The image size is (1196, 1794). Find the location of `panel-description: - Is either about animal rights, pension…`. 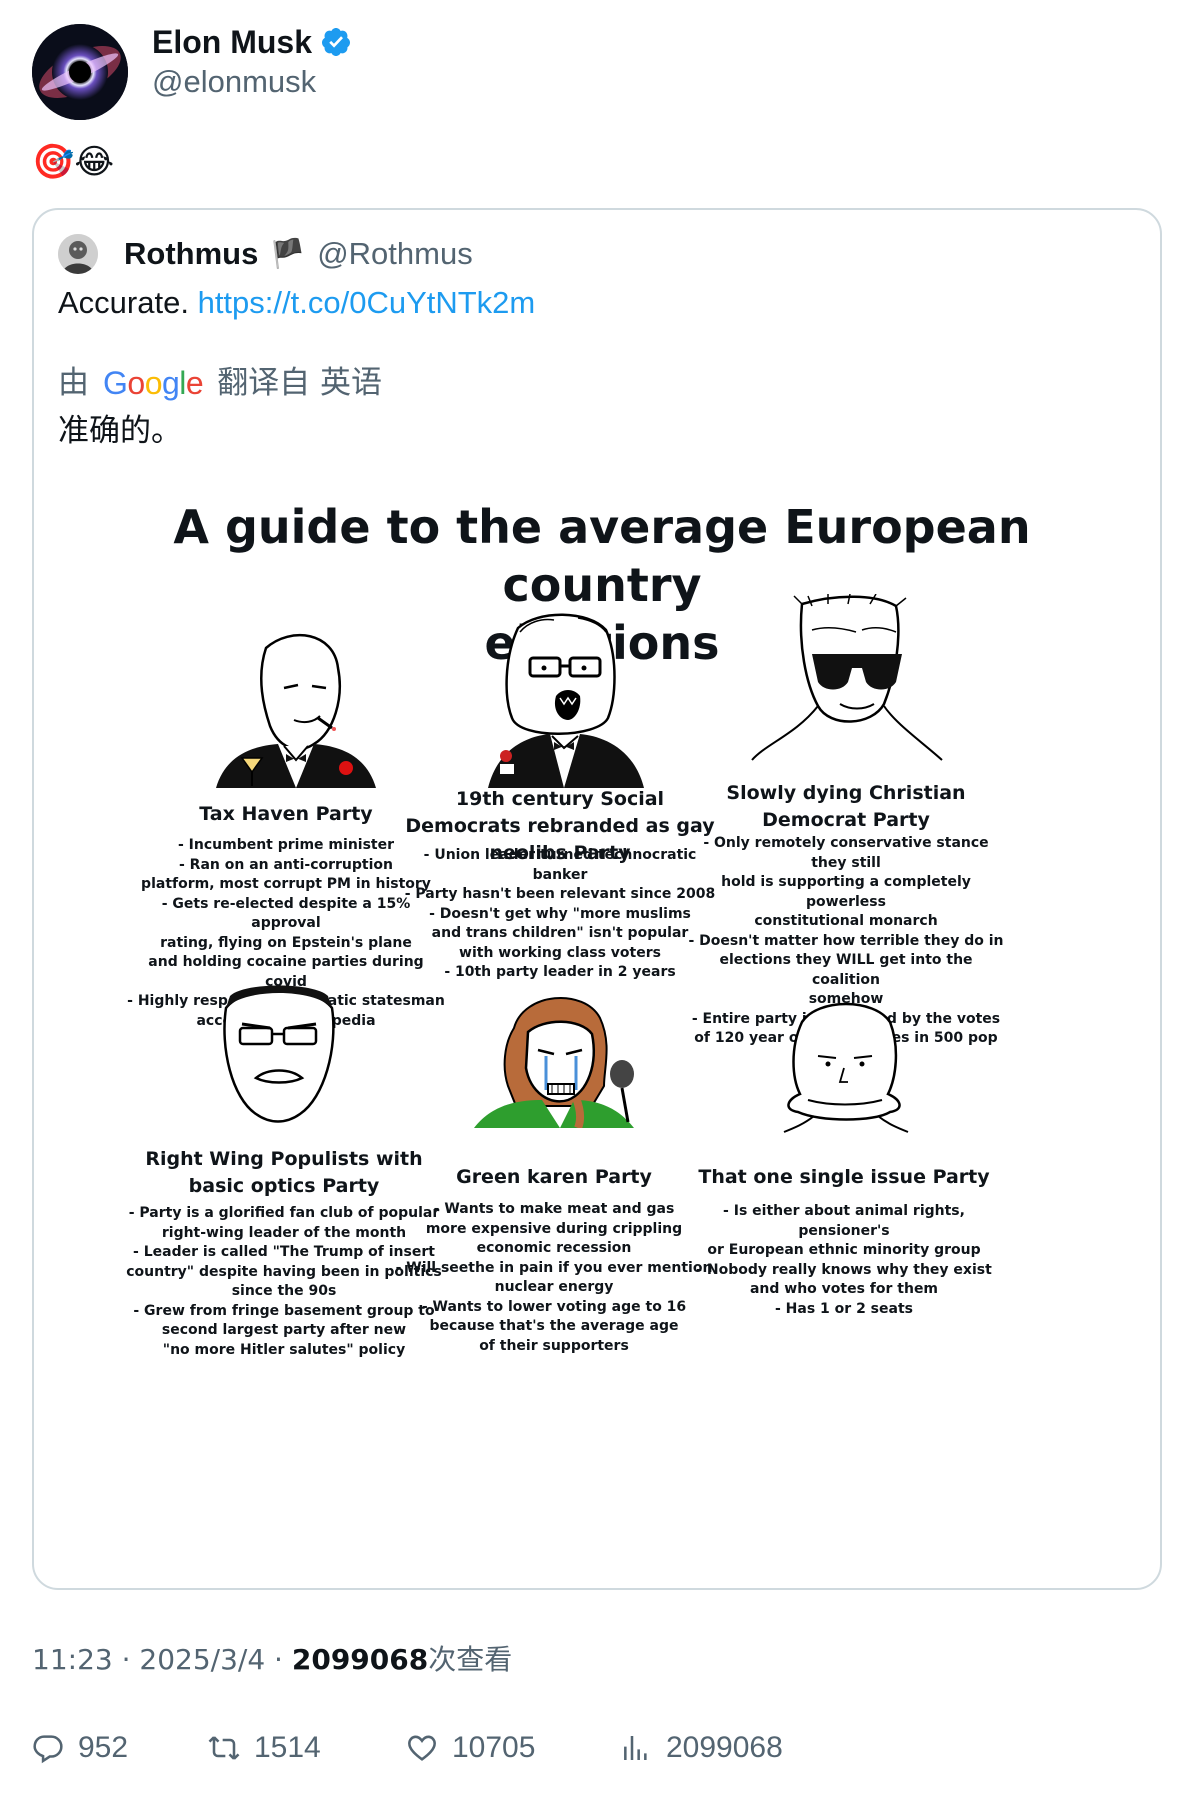

panel-description: - Is either about animal rights, pension… is located at coordinates (844, 1260).